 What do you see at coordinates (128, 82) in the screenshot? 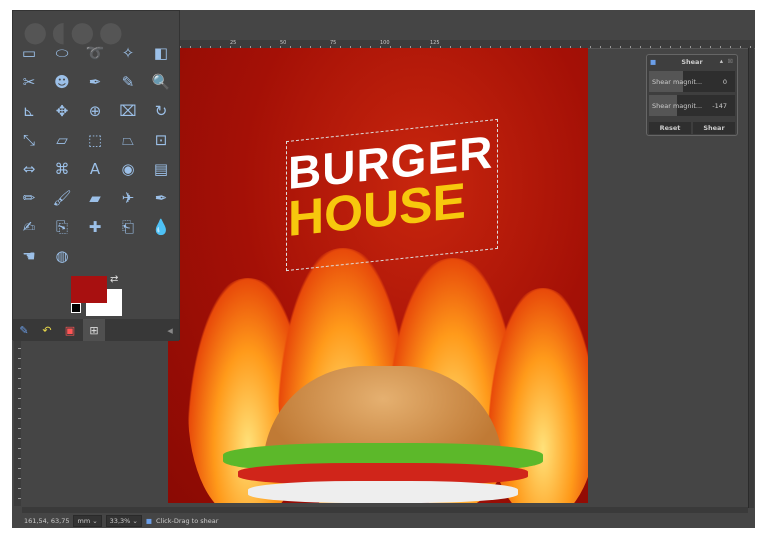
I see `color-picker-tool-icon: ✎` at bounding box center [128, 82].